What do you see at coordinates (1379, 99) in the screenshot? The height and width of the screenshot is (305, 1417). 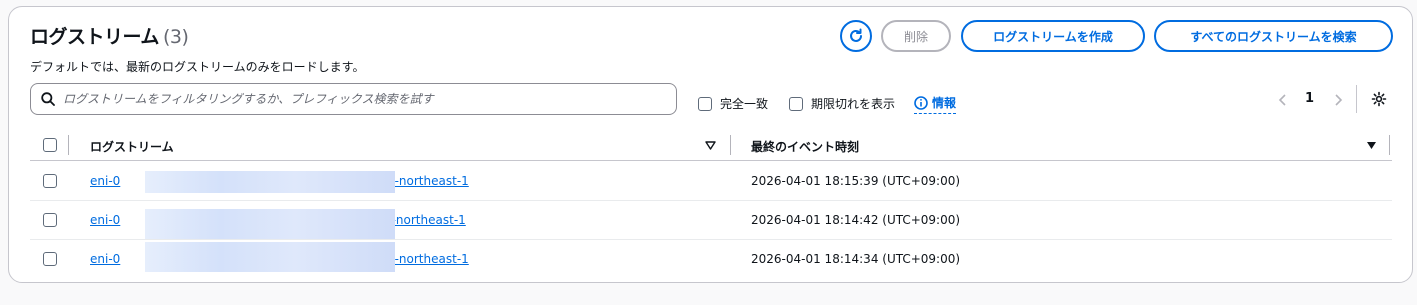 I see `gear-icon` at bounding box center [1379, 99].